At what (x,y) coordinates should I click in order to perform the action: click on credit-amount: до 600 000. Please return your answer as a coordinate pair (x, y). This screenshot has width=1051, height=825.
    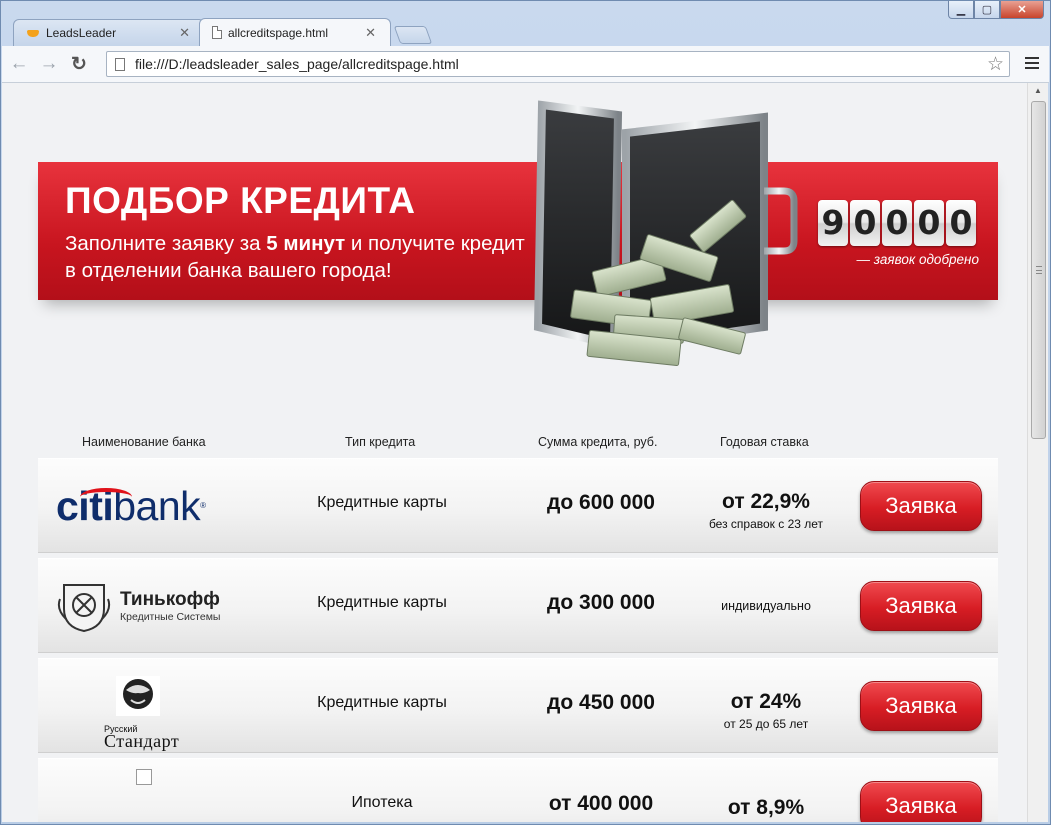
    Looking at the image, I should click on (601, 502).